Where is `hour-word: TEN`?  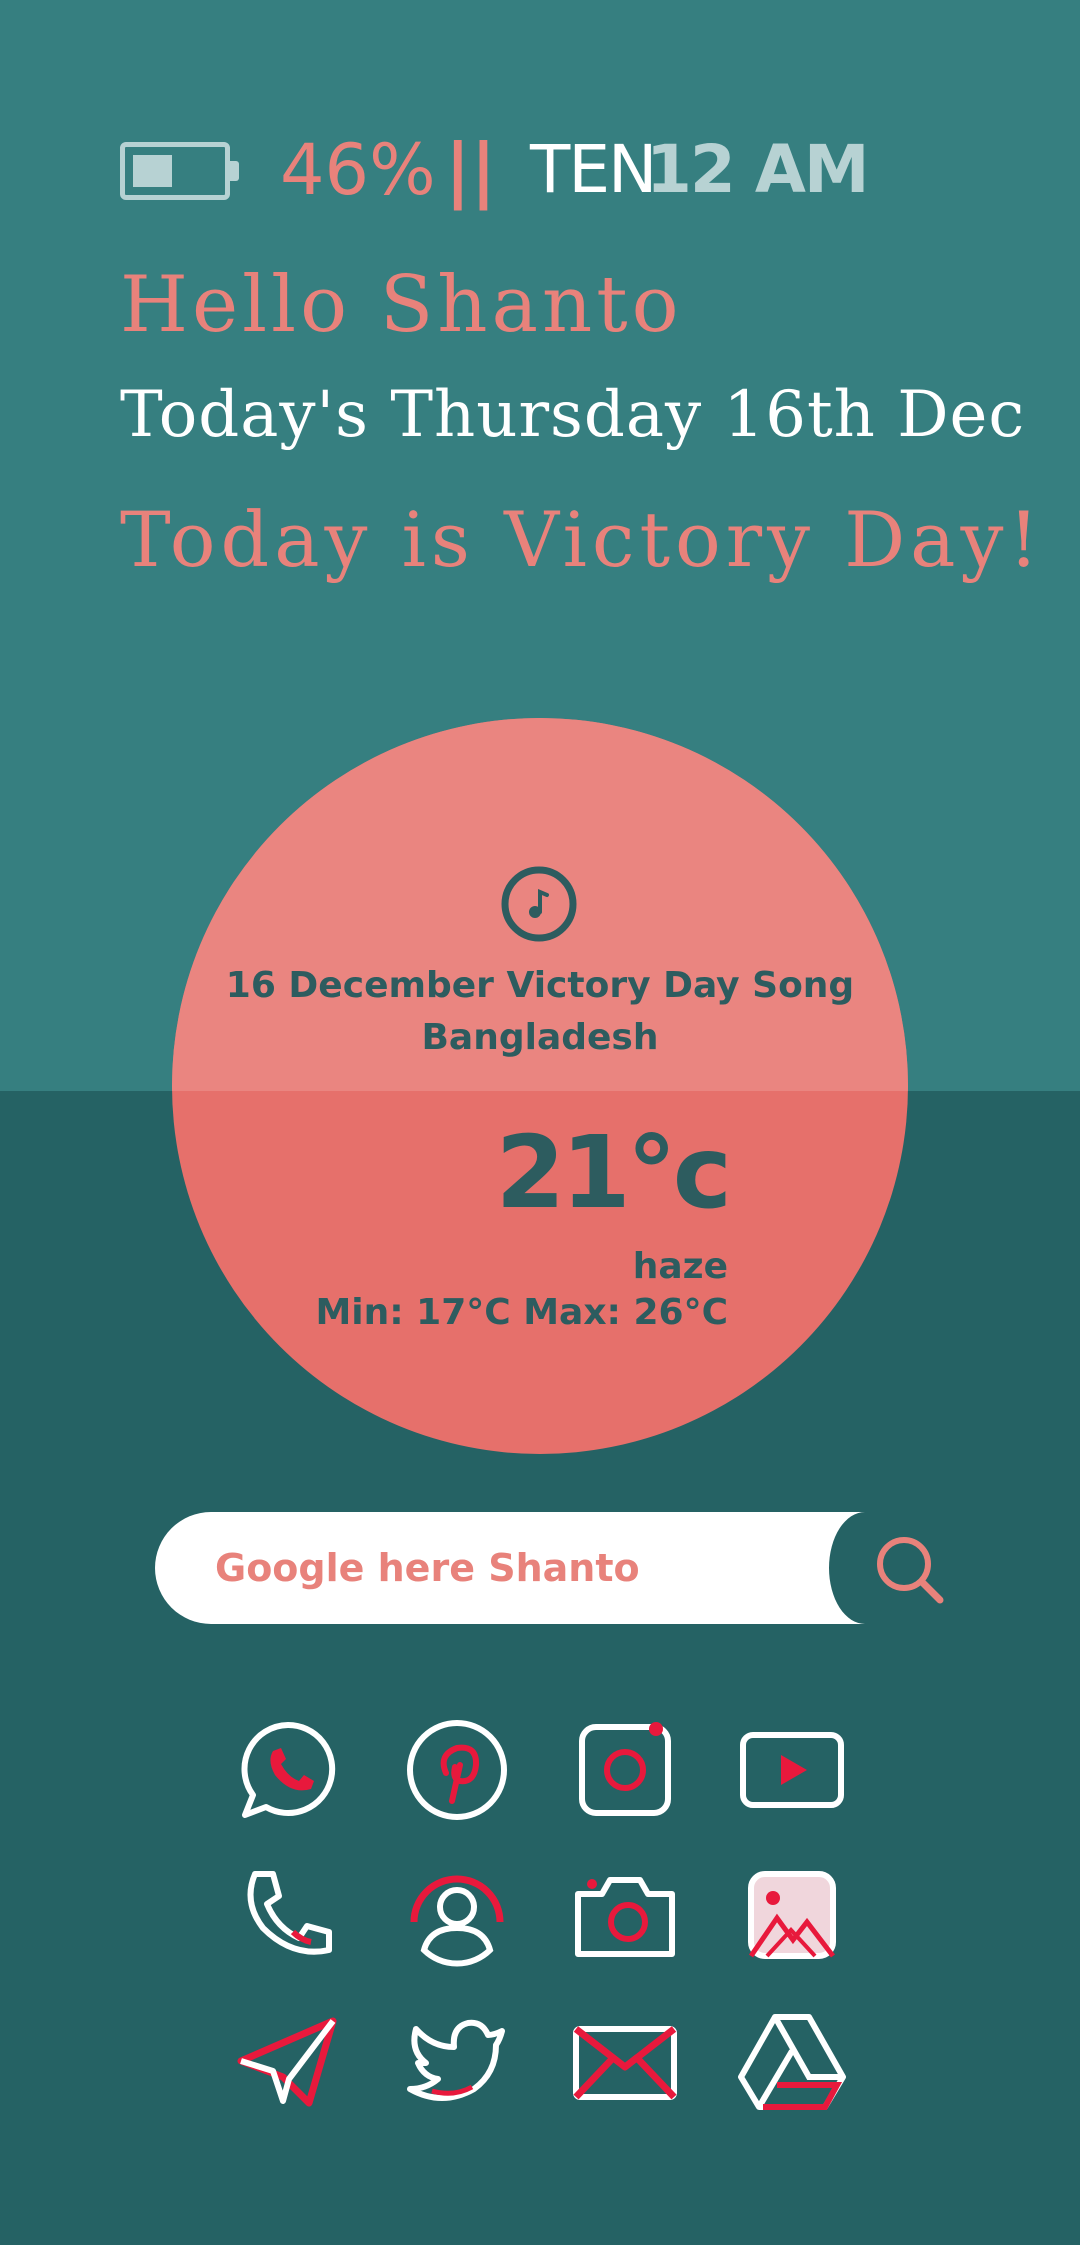
hour-word: TEN is located at coordinates (593, 169).